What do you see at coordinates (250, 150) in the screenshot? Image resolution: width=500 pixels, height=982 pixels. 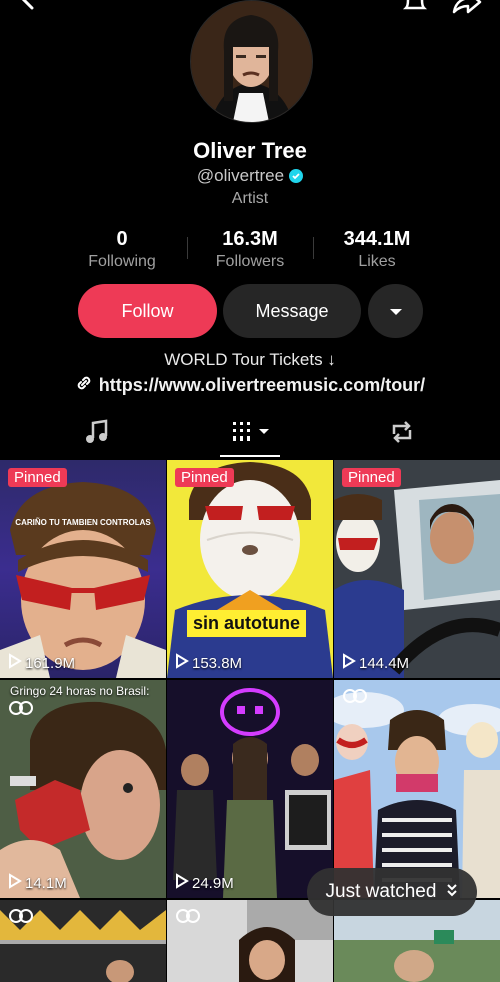 I see `profile-name: Oliver Tree` at bounding box center [250, 150].